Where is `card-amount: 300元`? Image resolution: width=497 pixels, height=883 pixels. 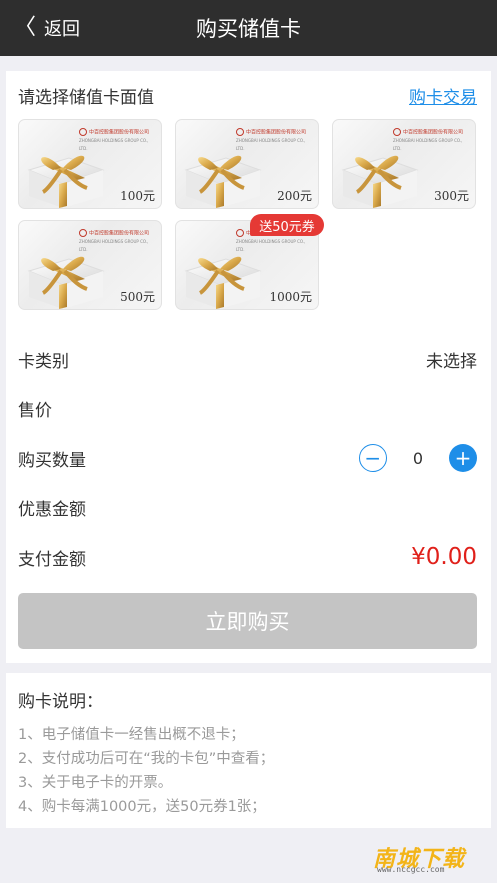 card-amount: 300元 is located at coordinates (451, 196).